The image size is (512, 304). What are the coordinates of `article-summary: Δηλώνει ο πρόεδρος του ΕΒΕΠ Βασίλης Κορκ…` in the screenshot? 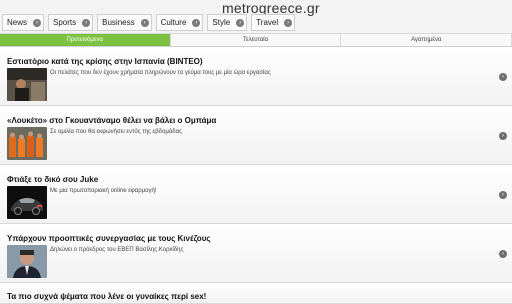 It's located at (117, 250).